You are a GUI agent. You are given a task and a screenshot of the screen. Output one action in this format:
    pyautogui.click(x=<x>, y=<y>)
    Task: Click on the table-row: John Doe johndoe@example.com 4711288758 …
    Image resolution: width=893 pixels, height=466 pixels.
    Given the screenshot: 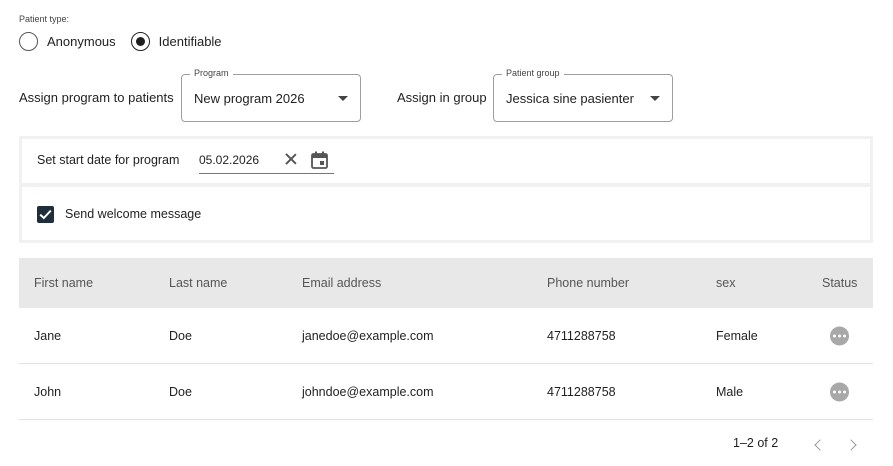 What is the action you would take?
    pyautogui.click(x=446, y=392)
    